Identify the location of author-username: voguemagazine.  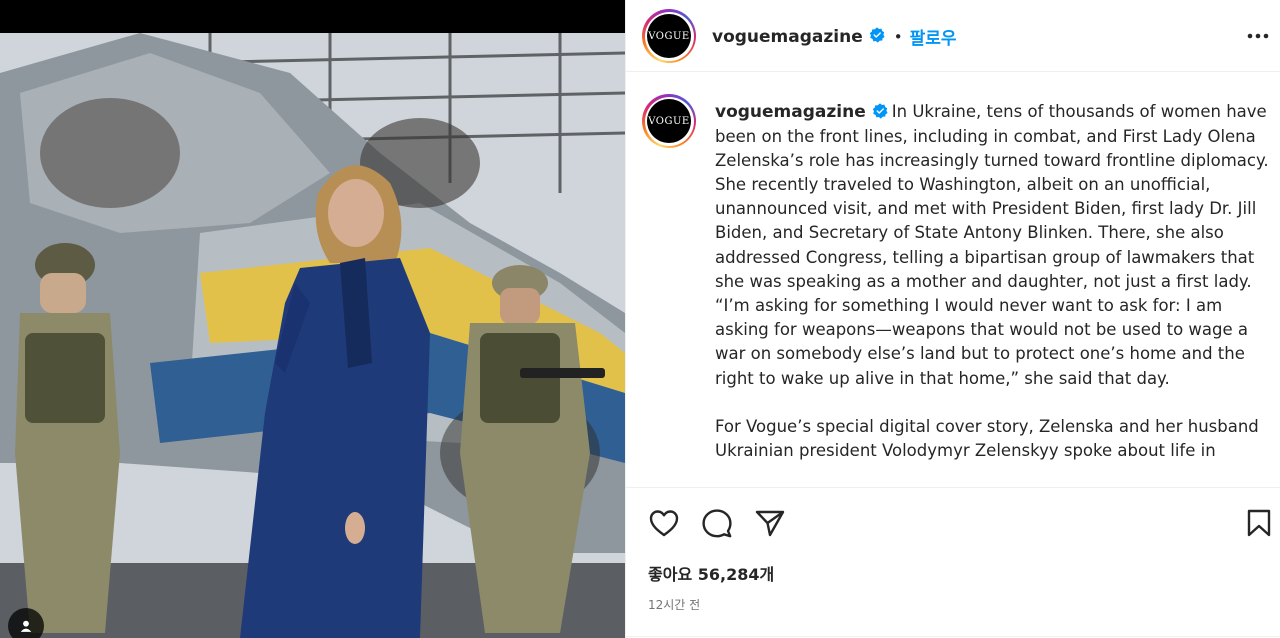
(787, 37).